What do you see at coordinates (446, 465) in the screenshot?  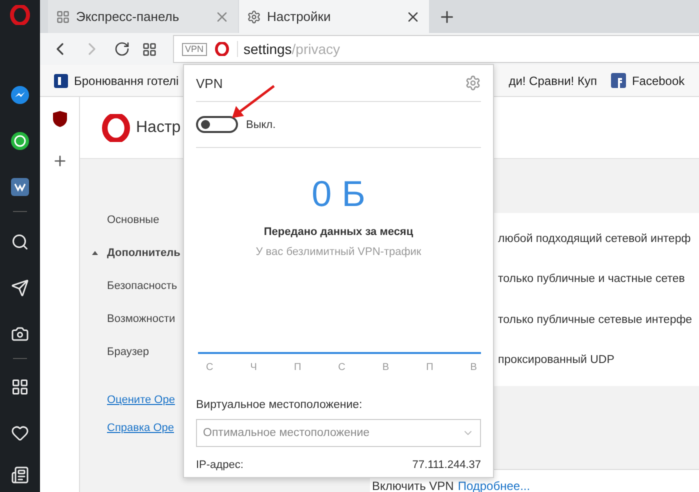 I see `ip-address: 77.111.244.37` at bounding box center [446, 465].